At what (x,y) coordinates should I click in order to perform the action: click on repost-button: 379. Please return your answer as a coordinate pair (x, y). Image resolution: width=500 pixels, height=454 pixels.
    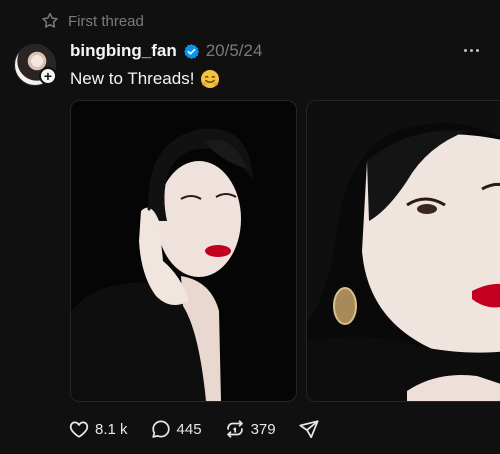
    Looking at the image, I should click on (250, 429).